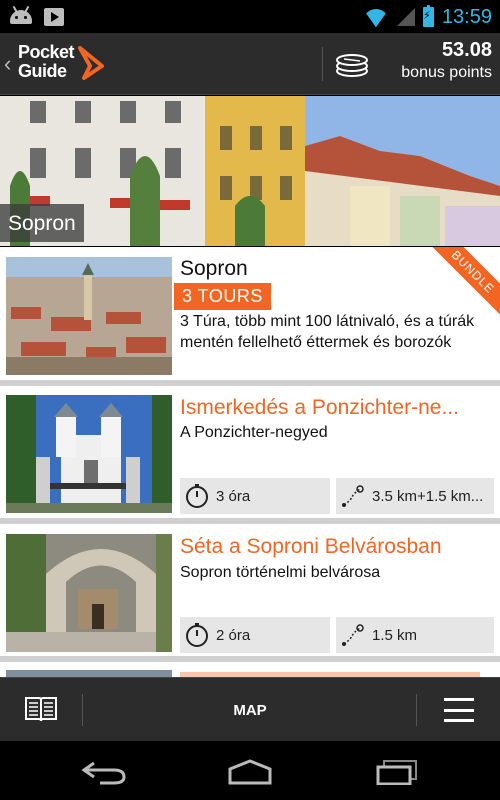  Describe the element at coordinates (254, 432) in the screenshot. I see `tour-subtitle: A Ponzichter-negyed` at that location.